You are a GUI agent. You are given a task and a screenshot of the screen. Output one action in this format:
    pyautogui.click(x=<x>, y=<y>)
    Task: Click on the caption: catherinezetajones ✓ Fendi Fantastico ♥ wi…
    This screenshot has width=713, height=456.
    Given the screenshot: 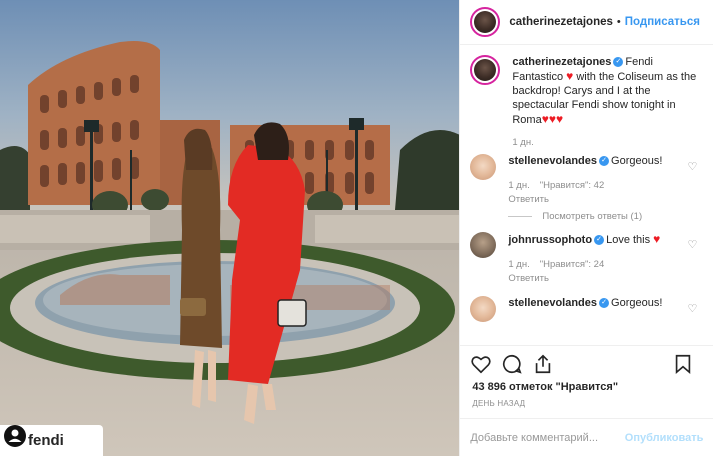 What is the action you would take?
    pyautogui.click(x=586, y=101)
    